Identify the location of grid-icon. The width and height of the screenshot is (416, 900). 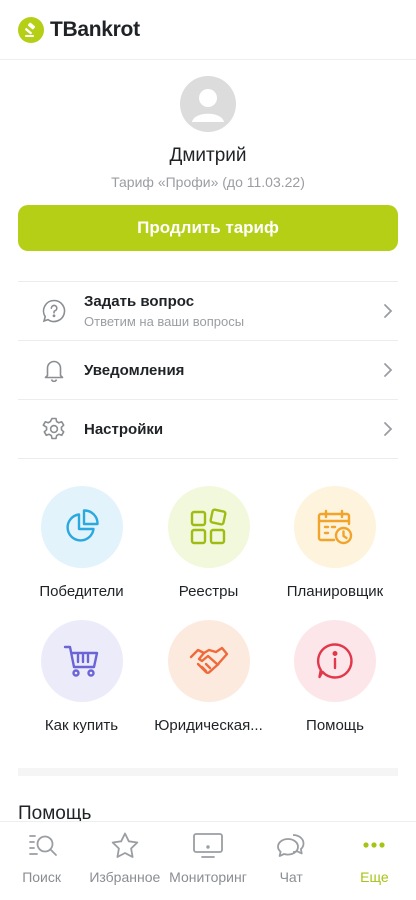
(208, 526).